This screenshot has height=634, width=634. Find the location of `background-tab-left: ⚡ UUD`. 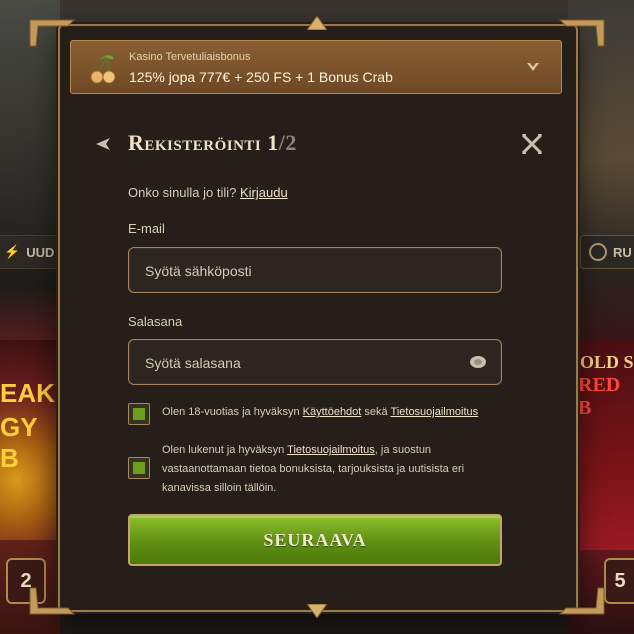

background-tab-left: ⚡ UUD is located at coordinates (30, 252).